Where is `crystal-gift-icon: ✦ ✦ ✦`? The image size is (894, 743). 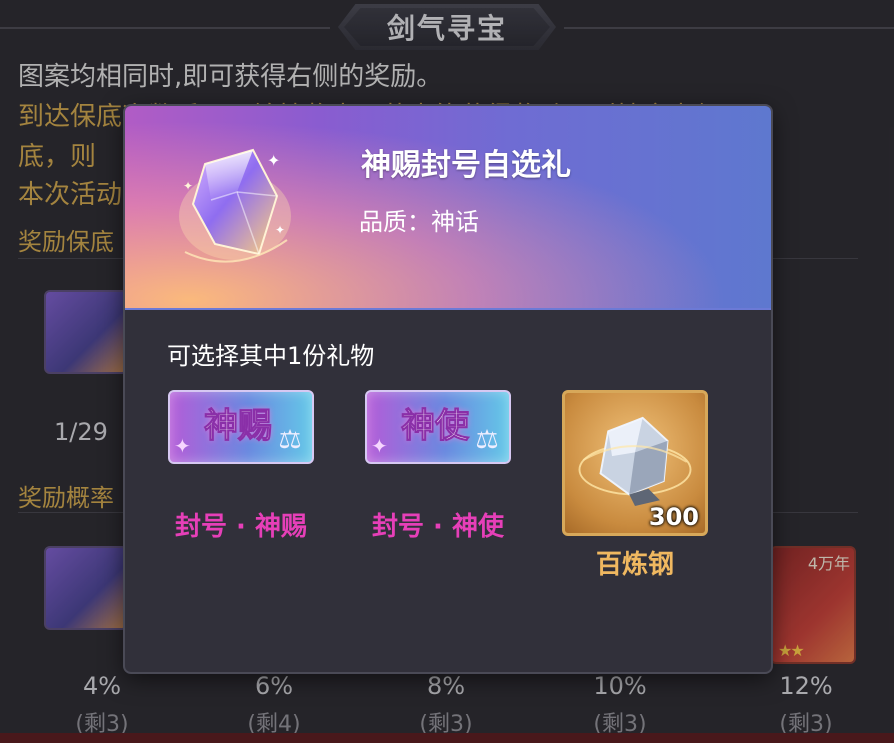 crystal-gift-icon: ✦ ✦ ✦ is located at coordinates (235, 205).